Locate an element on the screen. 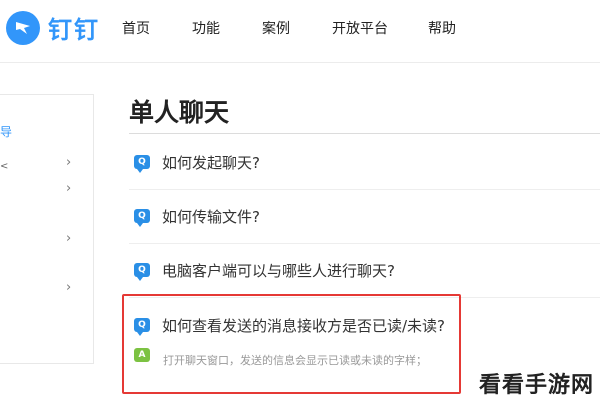 The height and width of the screenshot is (403, 600). nav-item-open-platform: 开放平台 is located at coordinates (360, 28).